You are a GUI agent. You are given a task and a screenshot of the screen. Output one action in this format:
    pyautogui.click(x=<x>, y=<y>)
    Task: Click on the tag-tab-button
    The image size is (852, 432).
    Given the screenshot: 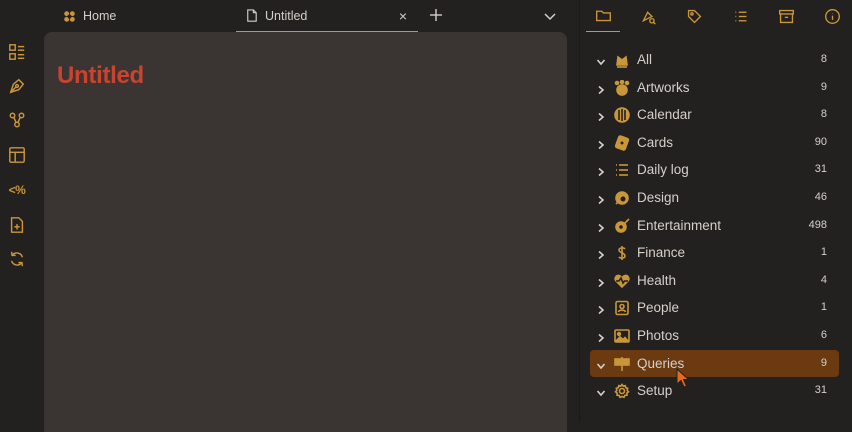 What is the action you would take?
    pyautogui.click(x=694, y=16)
    